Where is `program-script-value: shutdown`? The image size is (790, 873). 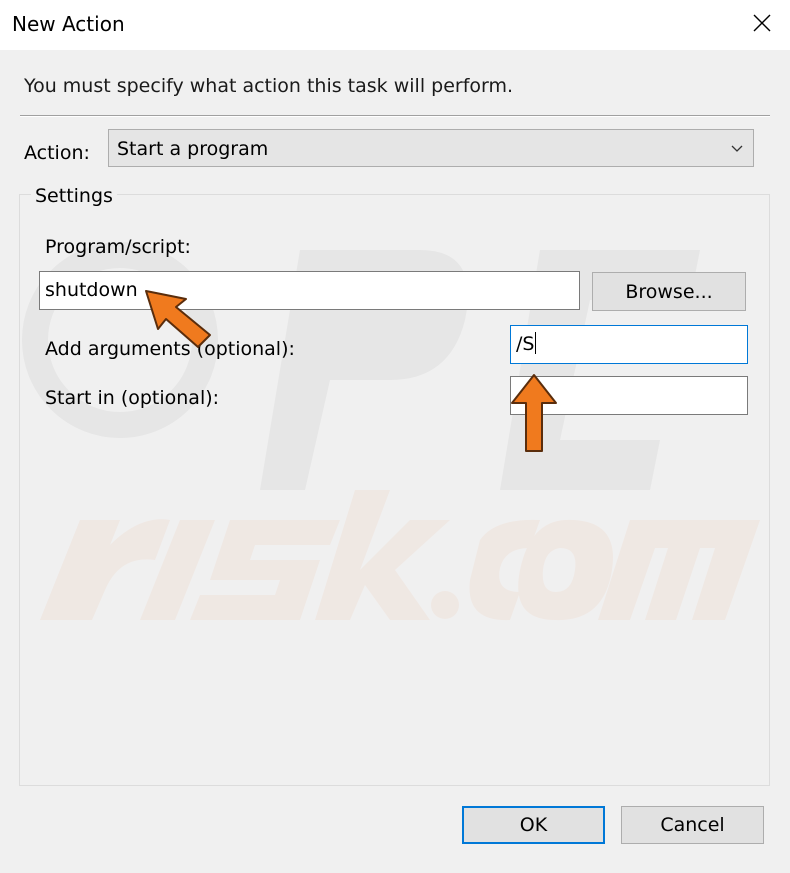 program-script-value: shutdown is located at coordinates (91, 290).